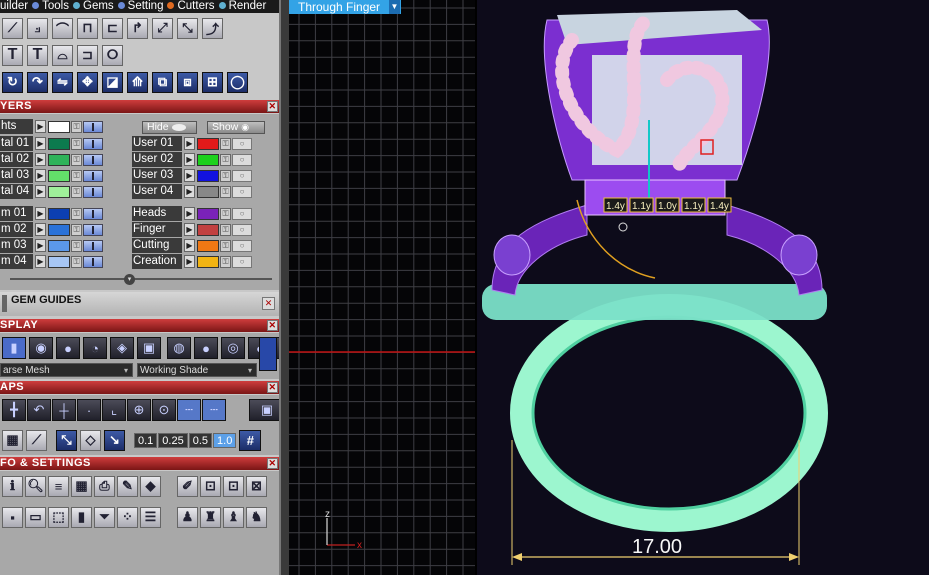 The image size is (929, 575). Describe the element at coordinates (81, 486) in the screenshot. I see `box-icon: ▦` at that location.